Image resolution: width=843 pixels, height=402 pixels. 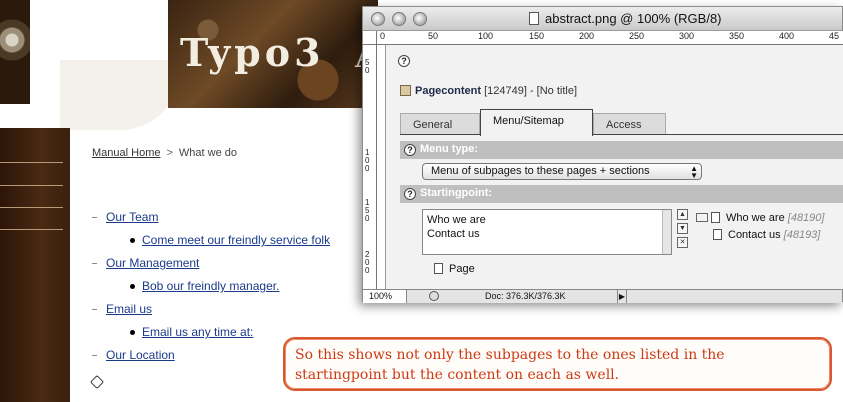 I want to click on ruler-label: 1 0 0, so click(x=367, y=160).